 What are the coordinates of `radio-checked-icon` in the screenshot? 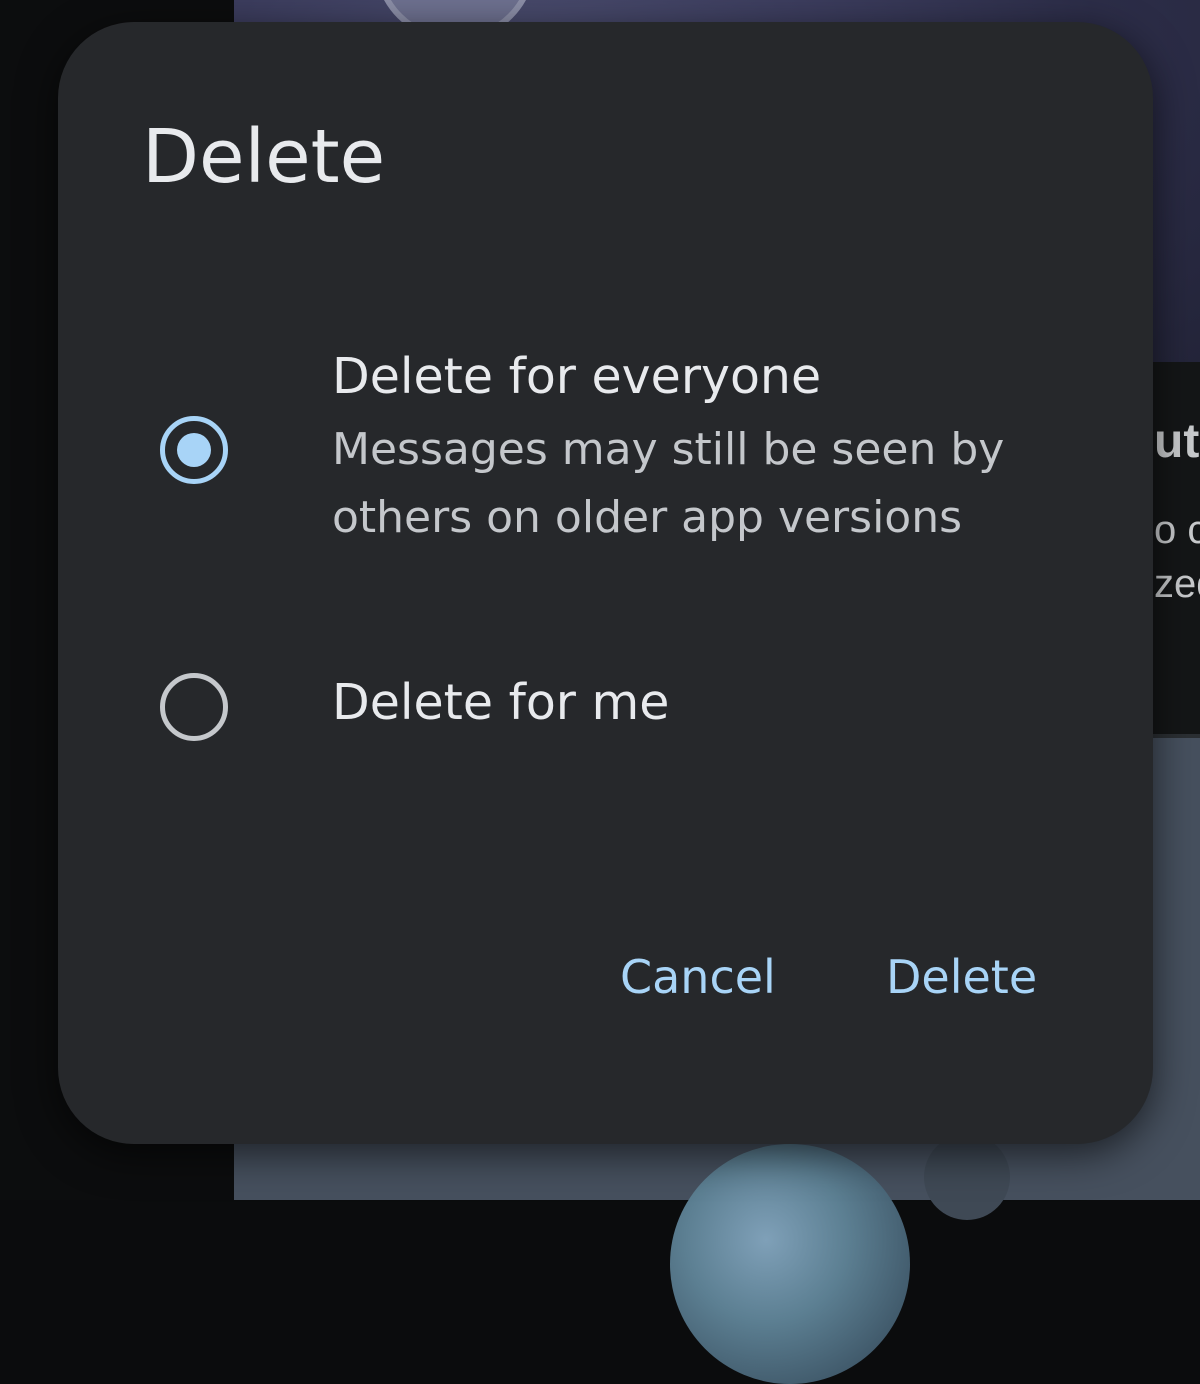 It's located at (194, 450).